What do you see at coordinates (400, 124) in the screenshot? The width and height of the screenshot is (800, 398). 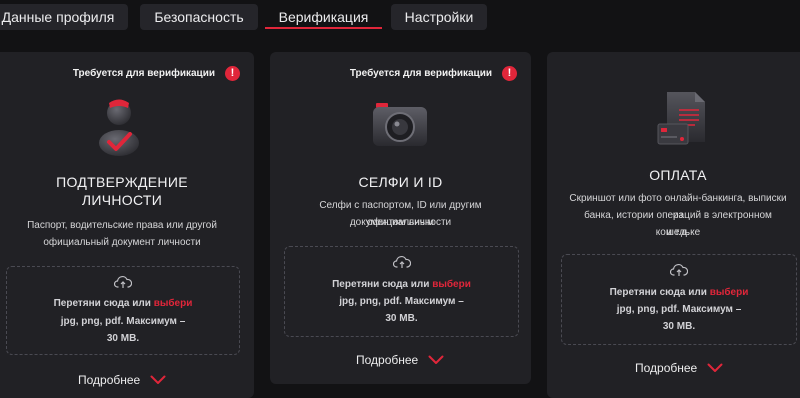 I see `camera-icon` at bounding box center [400, 124].